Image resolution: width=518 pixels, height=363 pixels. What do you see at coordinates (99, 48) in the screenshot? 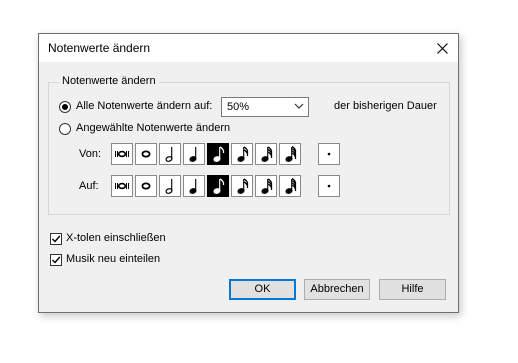
I see `dialog-title: Notenwerte ändern` at bounding box center [99, 48].